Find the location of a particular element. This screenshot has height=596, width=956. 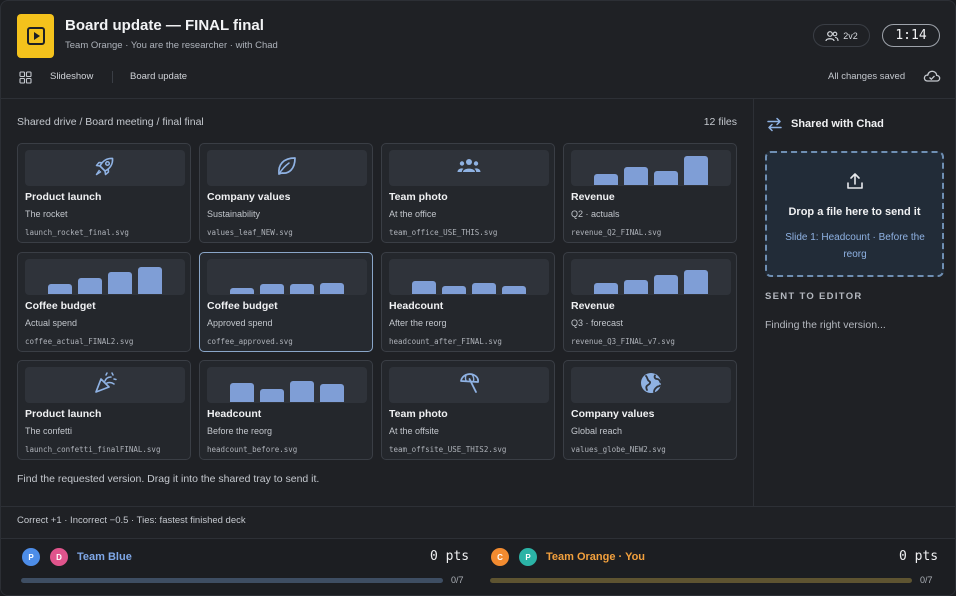

save-status: All changes saved is located at coordinates (867, 76).